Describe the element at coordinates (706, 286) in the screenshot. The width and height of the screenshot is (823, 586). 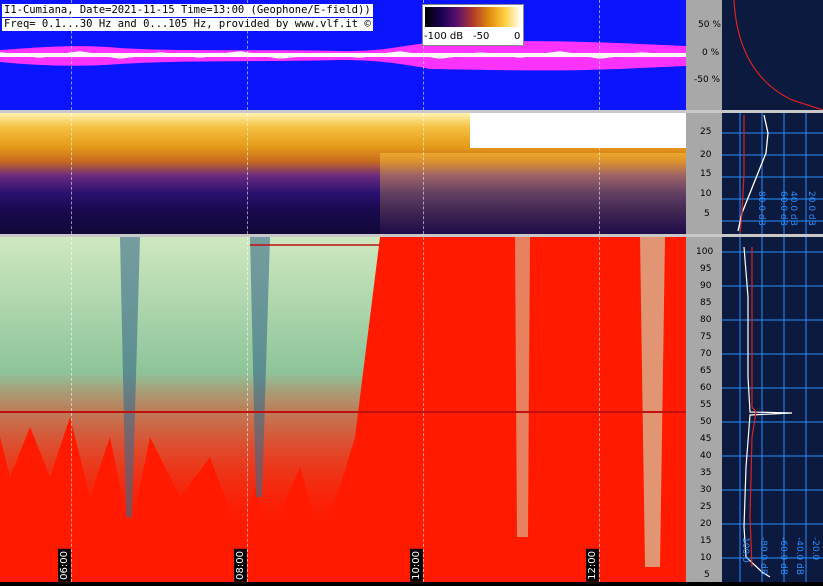
I see `high-freq-tick: 90` at that location.